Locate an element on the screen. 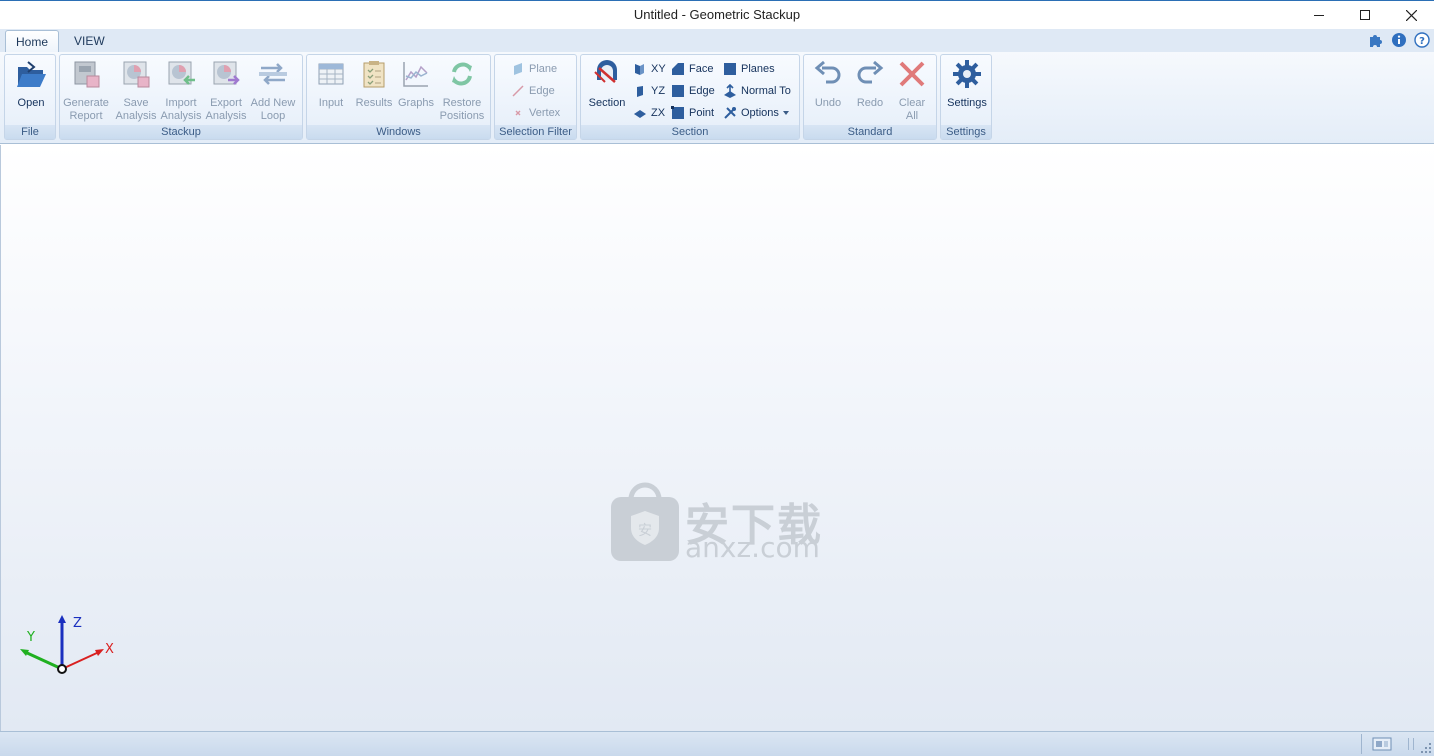 This screenshot has width=1434, height=756. plane-icon is located at coordinates (518, 69).